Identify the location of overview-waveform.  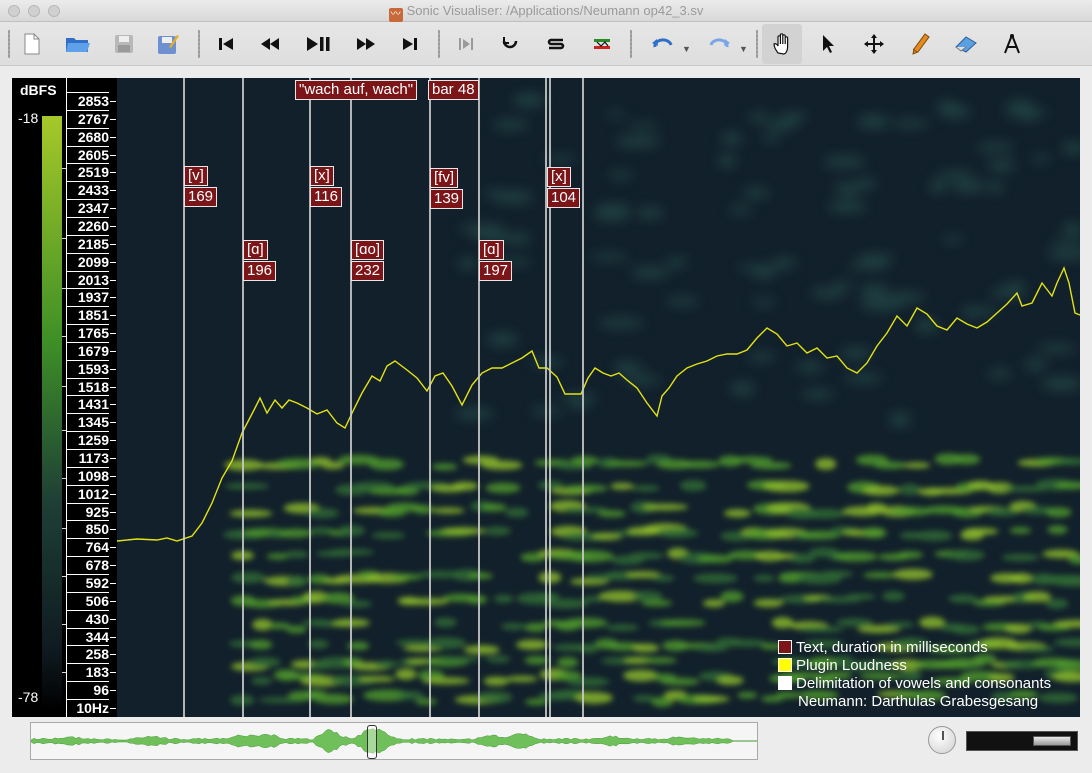
(394, 741).